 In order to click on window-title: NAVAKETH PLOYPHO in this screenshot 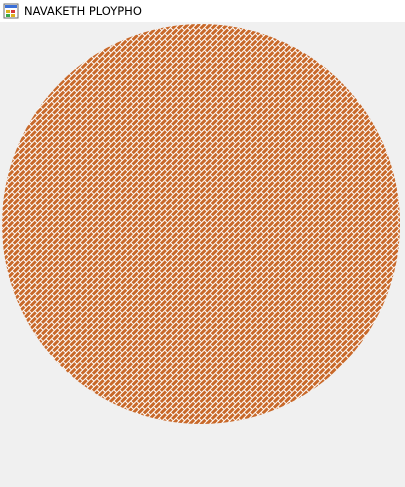, I will do `click(83, 11)`.